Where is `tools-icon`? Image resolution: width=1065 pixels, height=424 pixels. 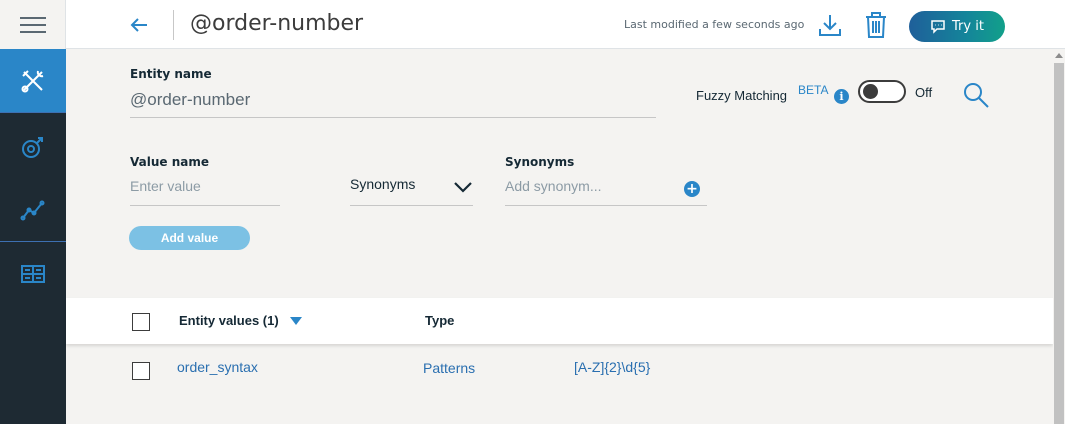
tools-icon is located at coordinates (32, 80).